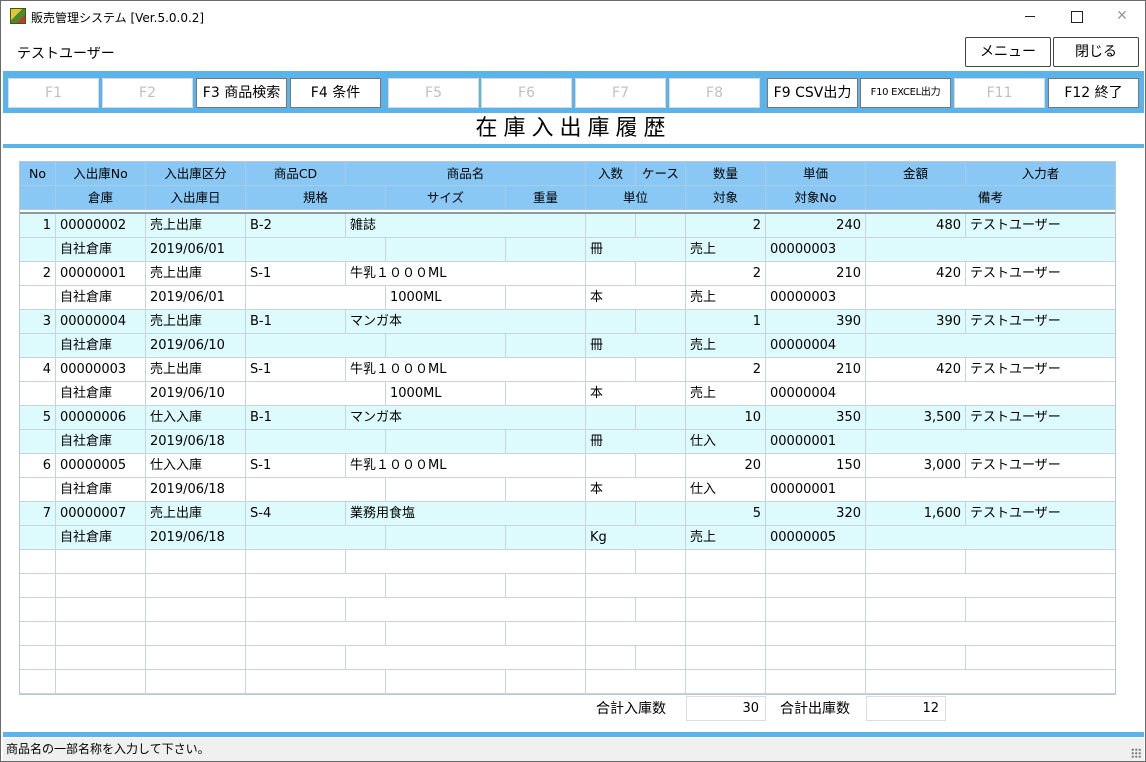  What do you see at coordinates (714, 93) in the screenshot?
I see `fkey-f8-button: F8` at bounding box center [714, 93].